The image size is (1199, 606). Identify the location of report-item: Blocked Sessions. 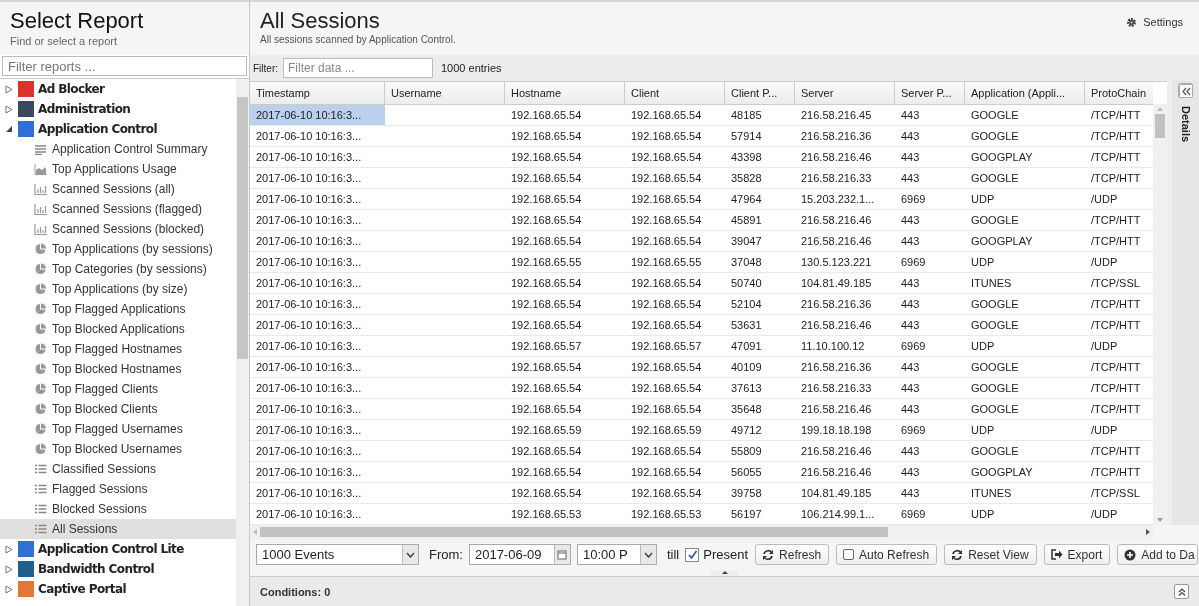
(118, 509).